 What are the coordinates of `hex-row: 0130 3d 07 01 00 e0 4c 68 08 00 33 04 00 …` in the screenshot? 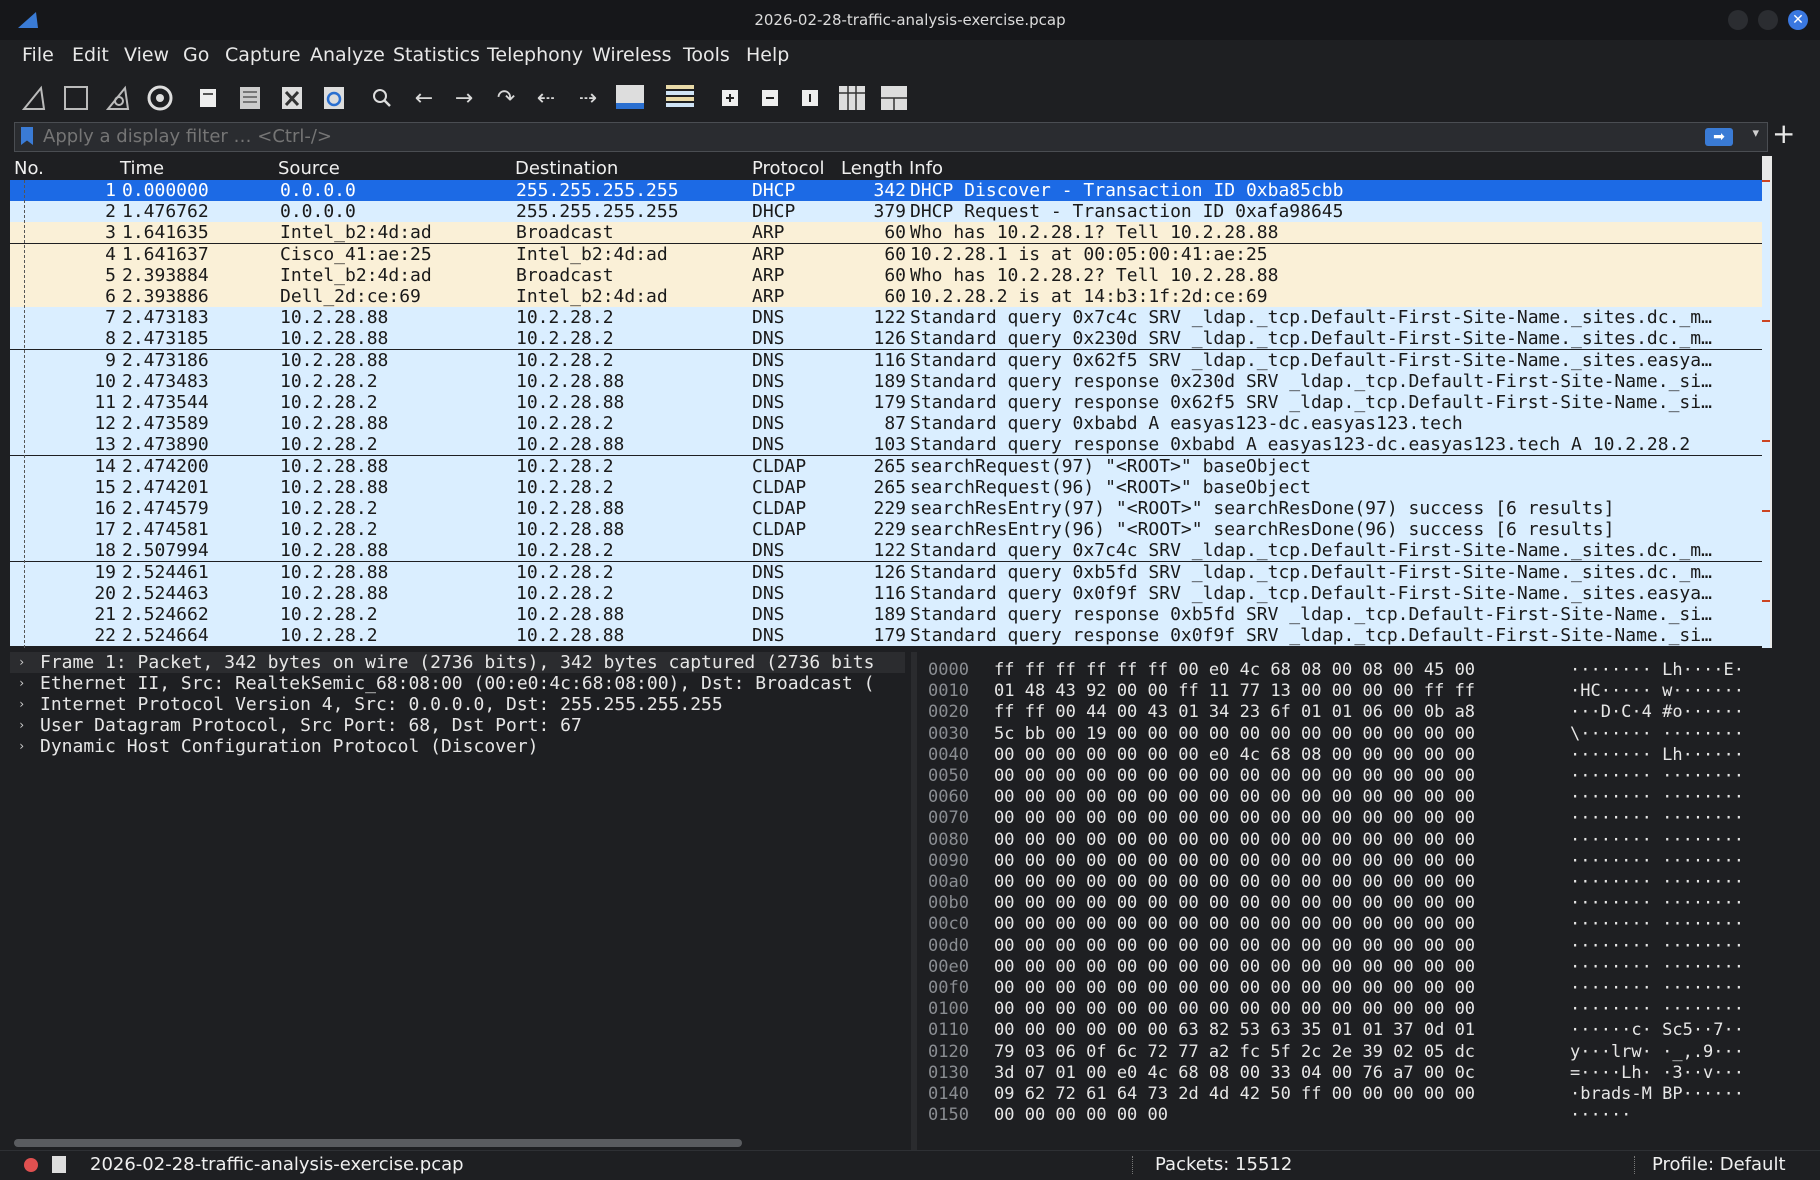 It's located at (1344, 1073).